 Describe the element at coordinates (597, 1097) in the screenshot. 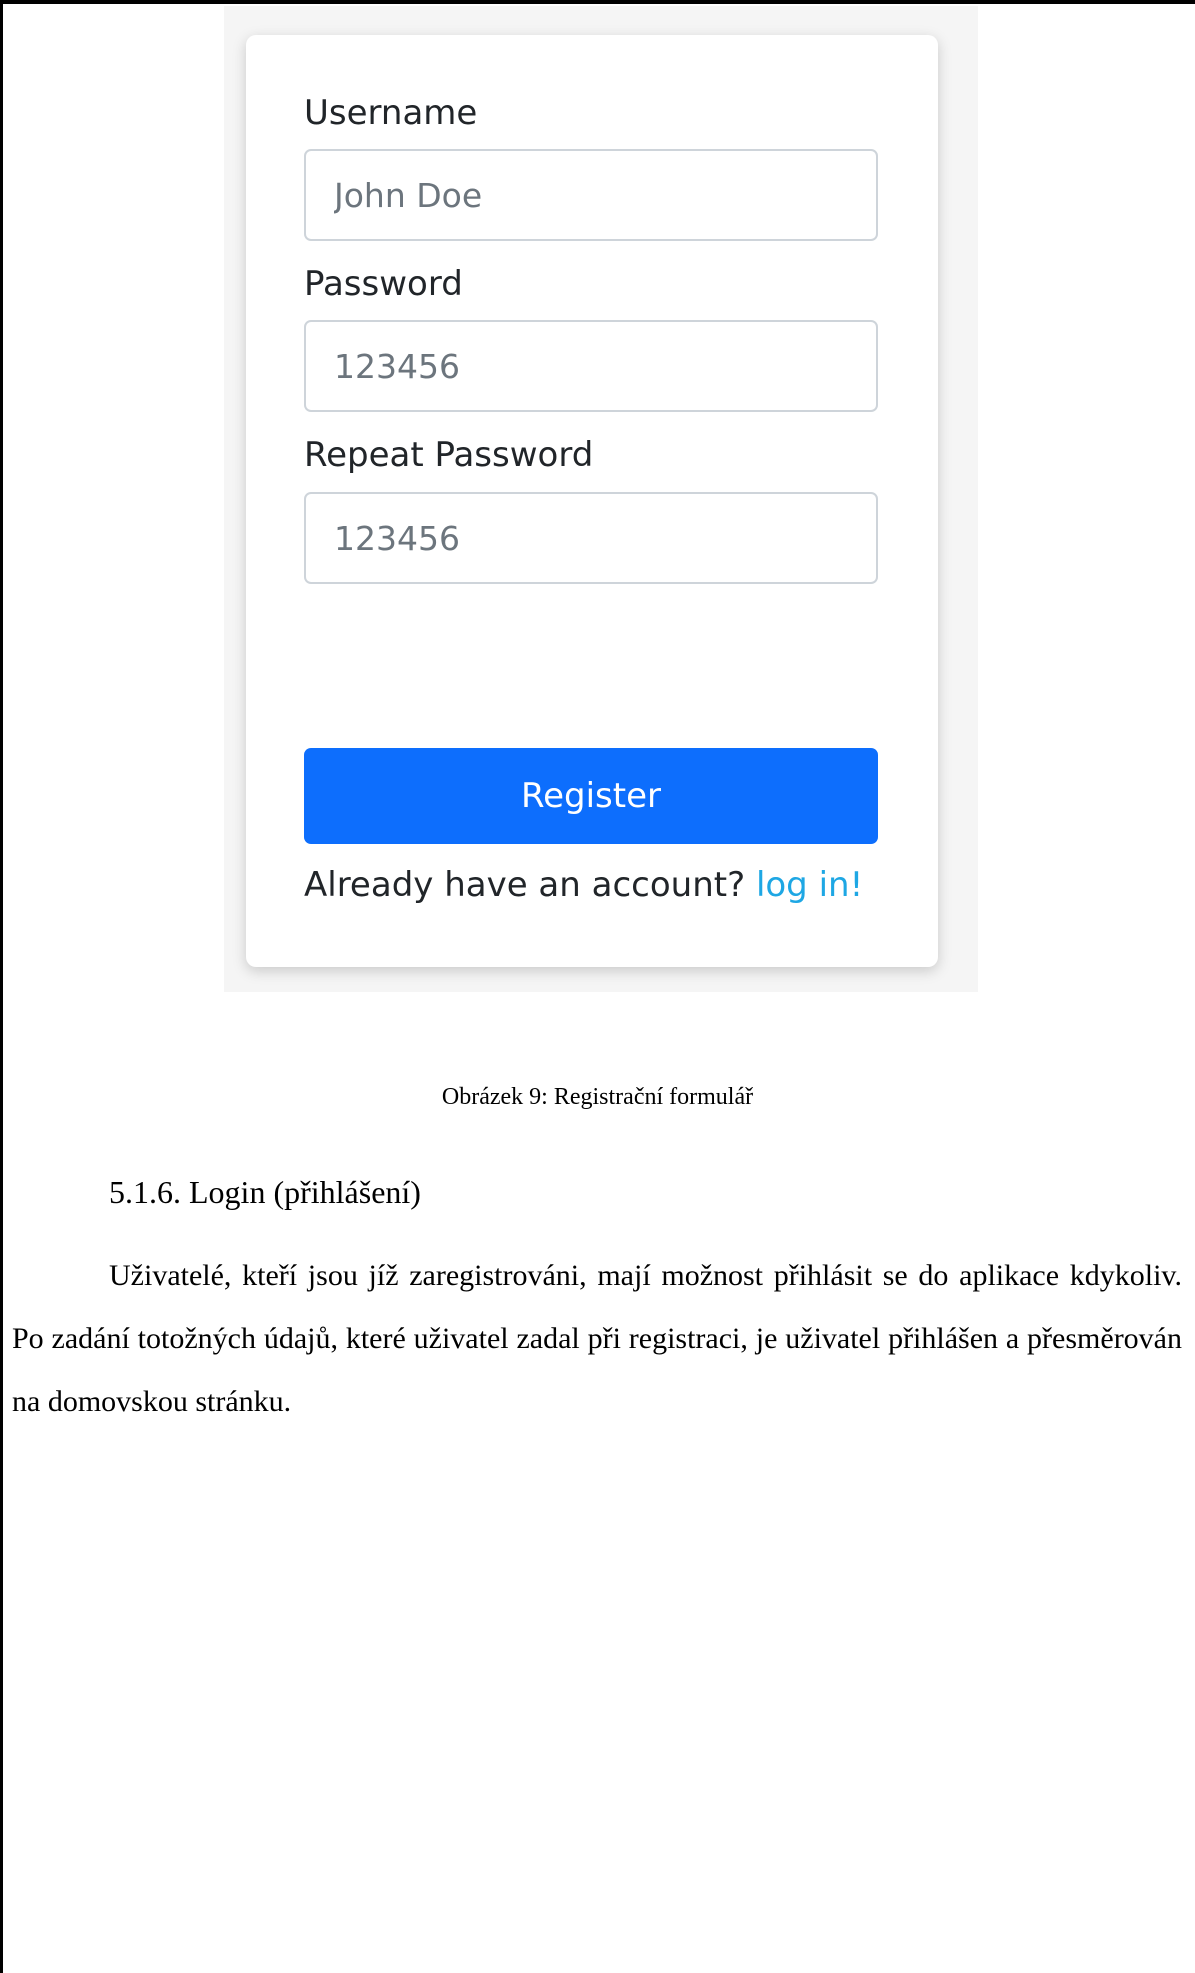

I see `figure-caption: Obrázek 9: Registrační formulář` at that location.